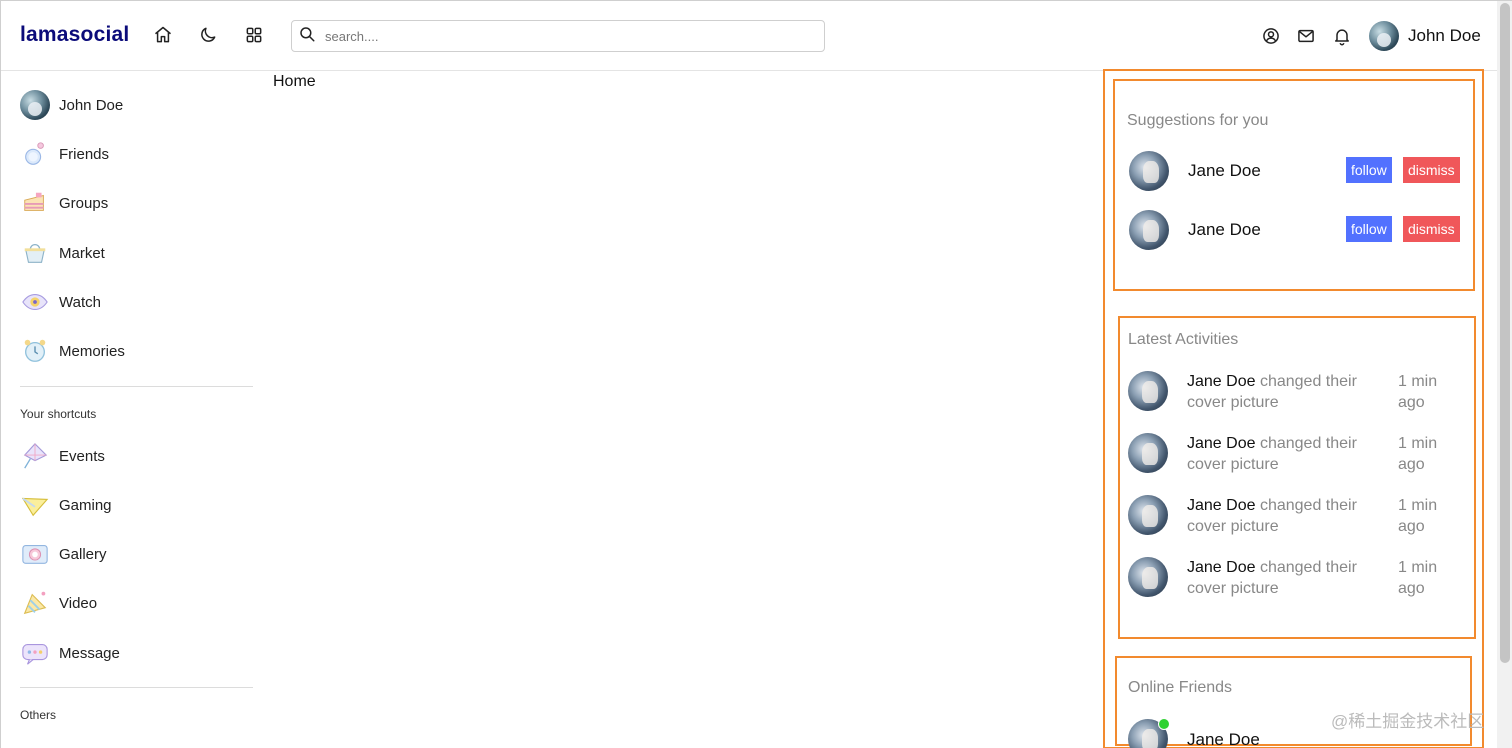 The width and height of the screenshot is (1512, 748). I want to click on user-name: John Doe, so click(1444, 35).